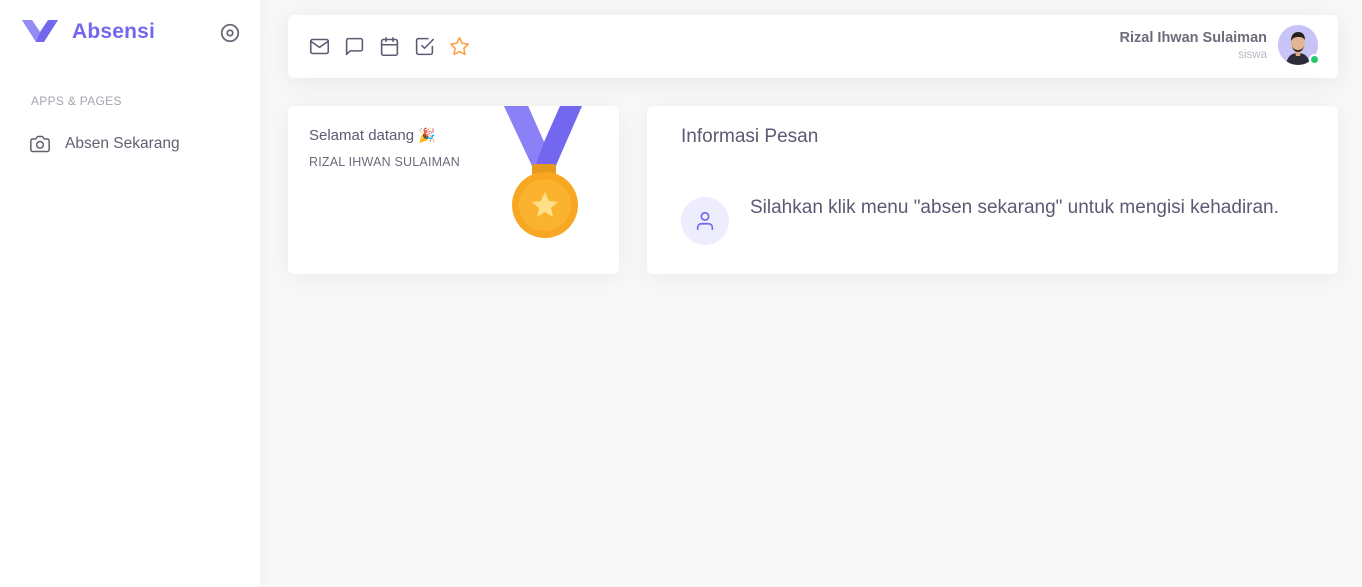  Describe the element at coordinates (1299, 45) in the screenshot. I see `avatar` at that location.